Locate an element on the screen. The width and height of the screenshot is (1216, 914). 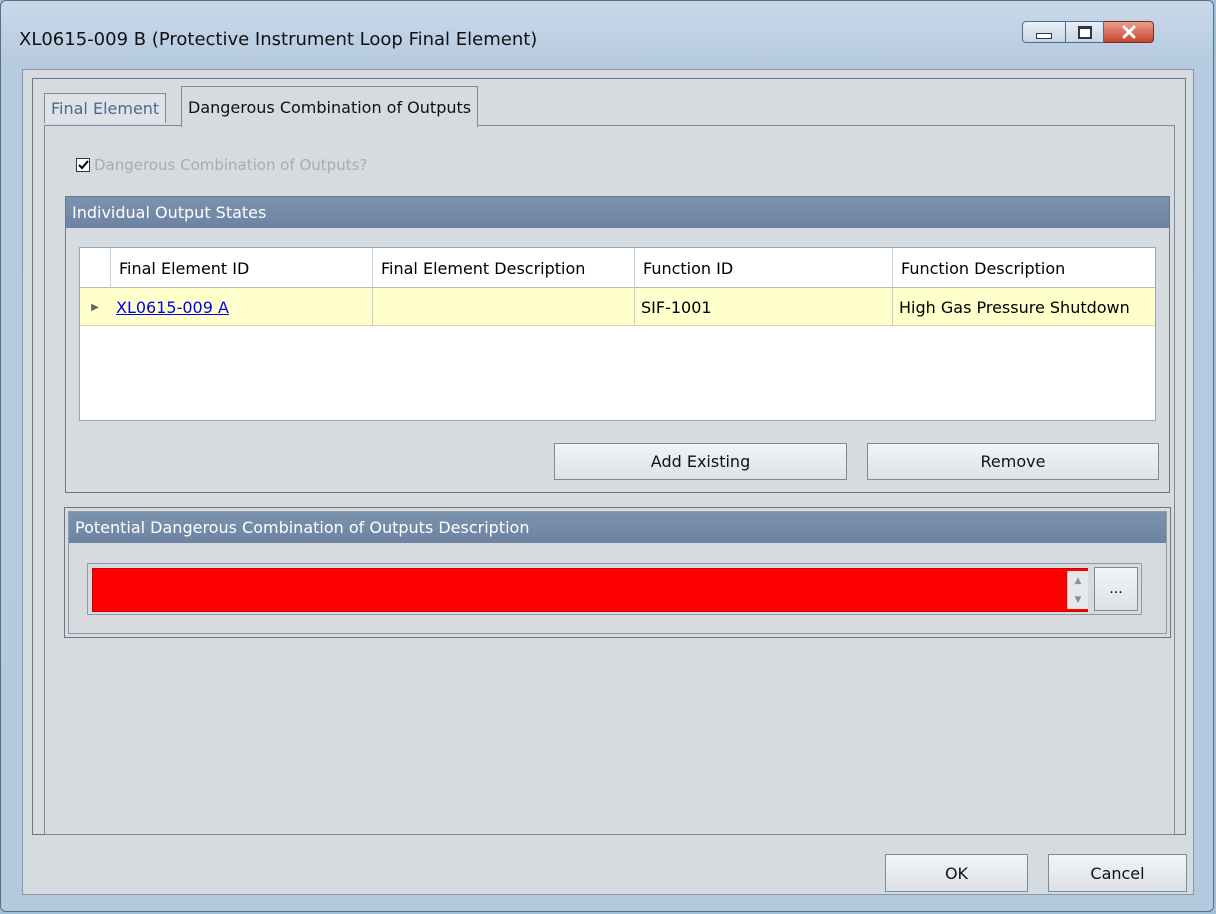
column-header-function-id: Function ID is located at coordinates (763, 268).